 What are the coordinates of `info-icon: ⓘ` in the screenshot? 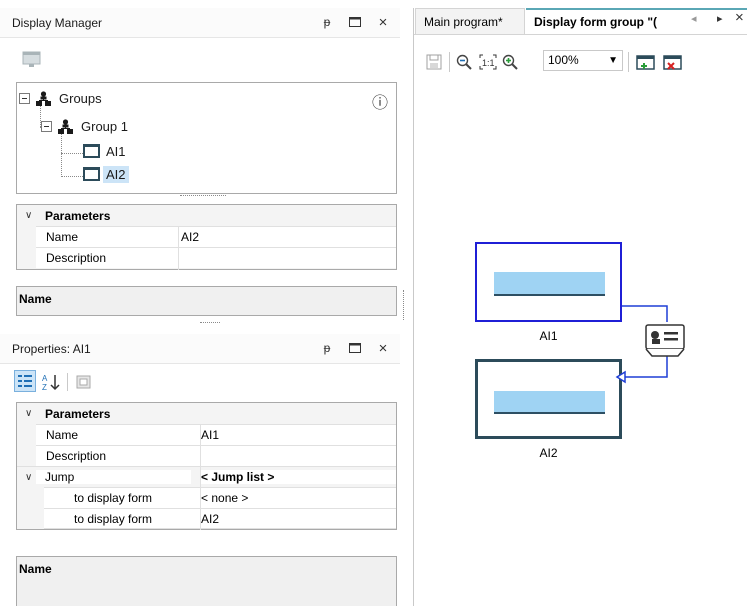 It's located at (380, 101).